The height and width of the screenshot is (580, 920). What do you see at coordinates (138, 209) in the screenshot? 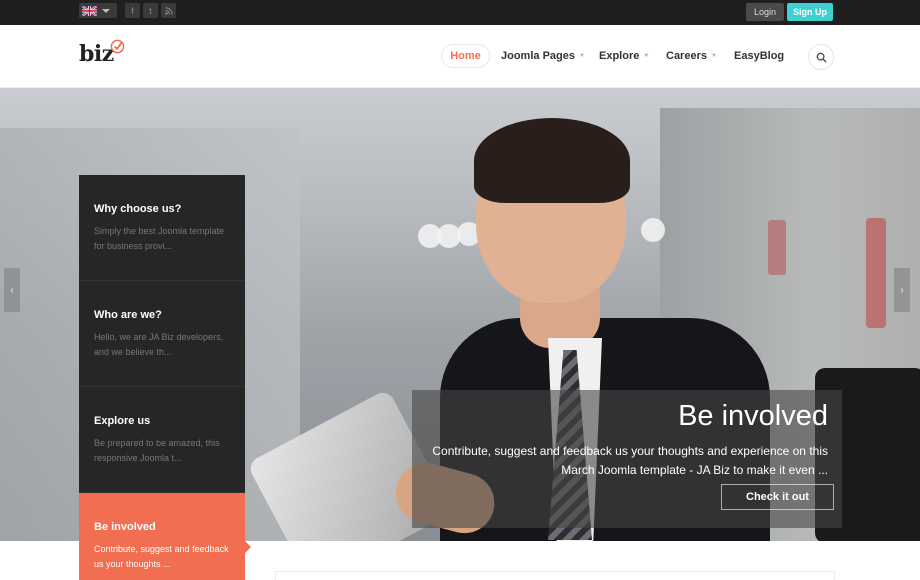
I see `tab-title: Why choose us?` at bounding box center [138, 209].